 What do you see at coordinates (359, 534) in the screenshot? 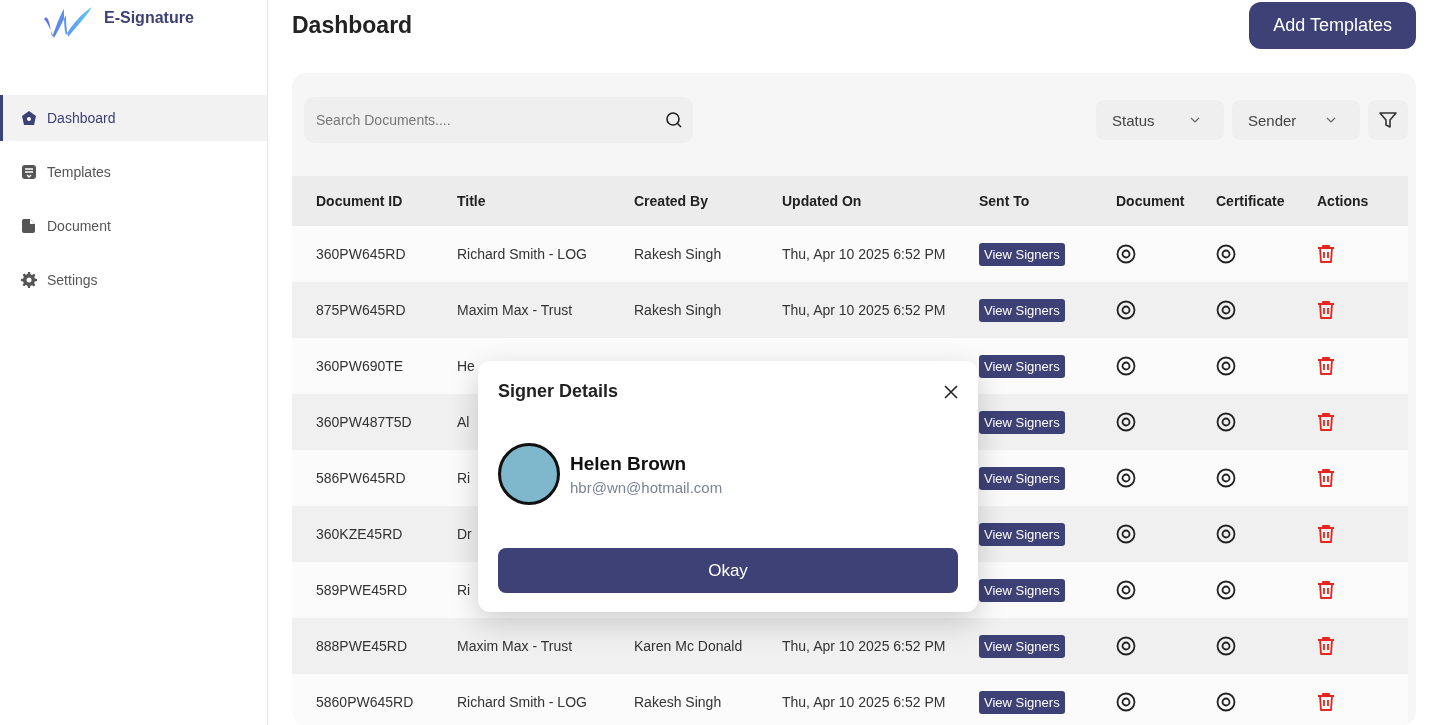
I see `table-cell: 360KZE45RD` at bounding box center [359, 534].